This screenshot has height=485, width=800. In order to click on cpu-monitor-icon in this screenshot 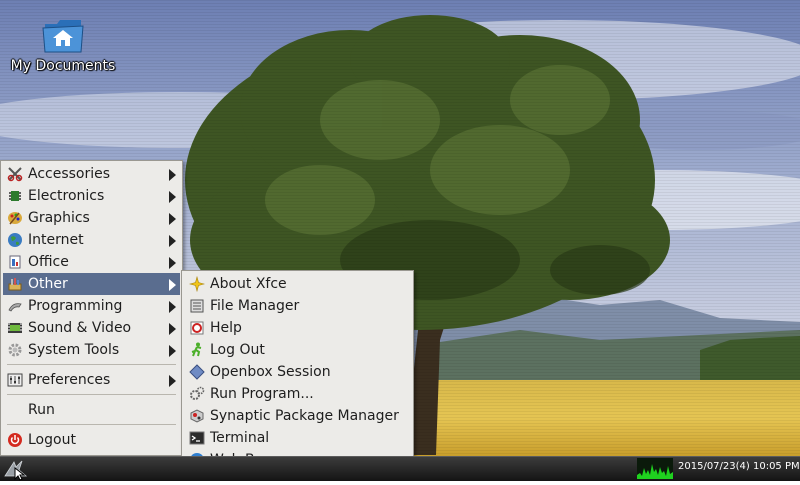, I will do `click(655, 468)`.